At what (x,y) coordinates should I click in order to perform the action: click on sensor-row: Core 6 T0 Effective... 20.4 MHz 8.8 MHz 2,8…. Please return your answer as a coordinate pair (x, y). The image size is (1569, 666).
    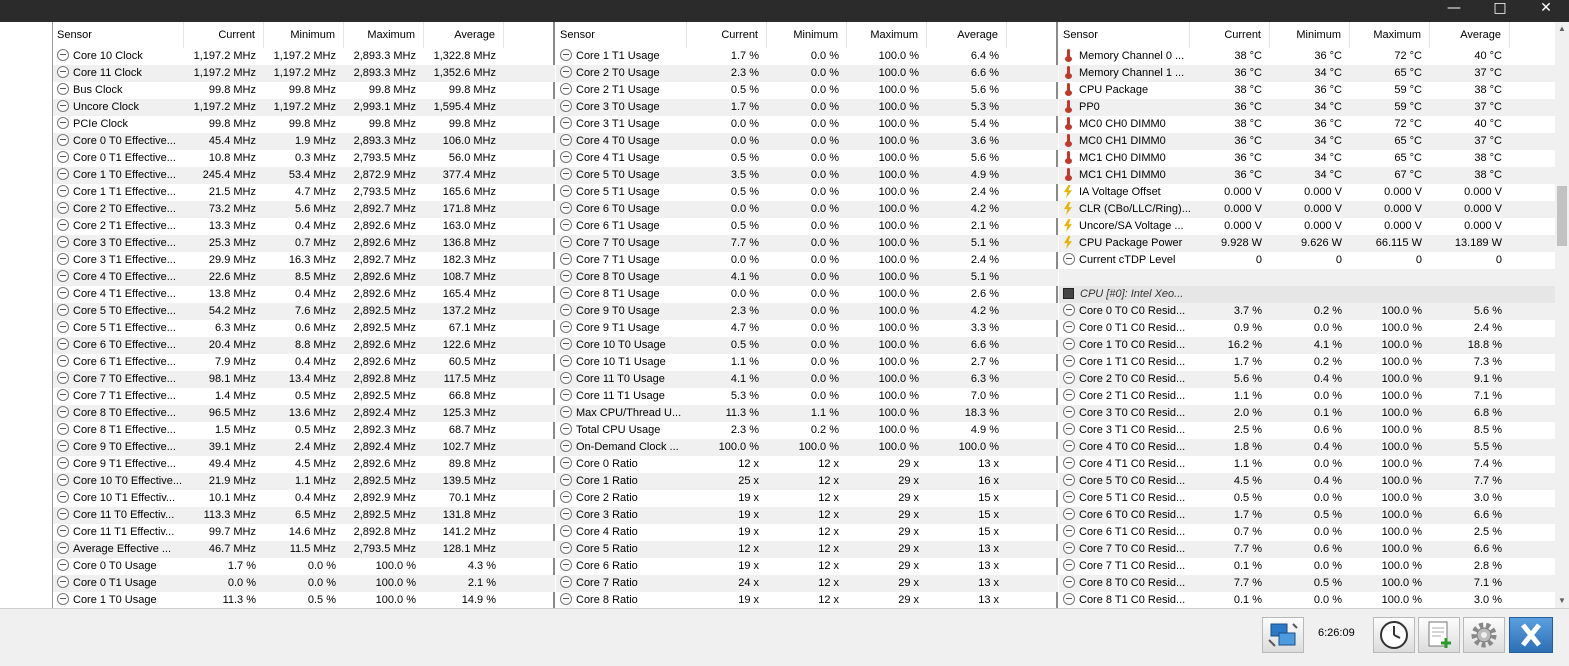
    Looking at the image, I should click on (304, 345).